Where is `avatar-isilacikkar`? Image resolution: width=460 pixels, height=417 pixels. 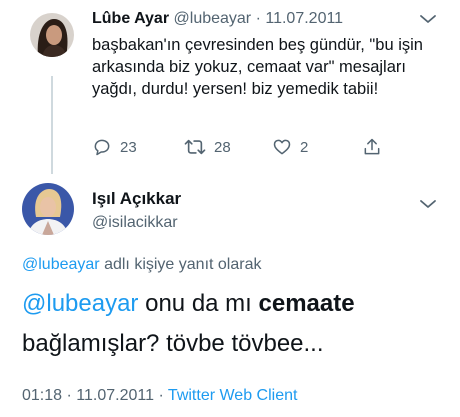
avatar-isilacikkar is located at coordinates (48, 209).